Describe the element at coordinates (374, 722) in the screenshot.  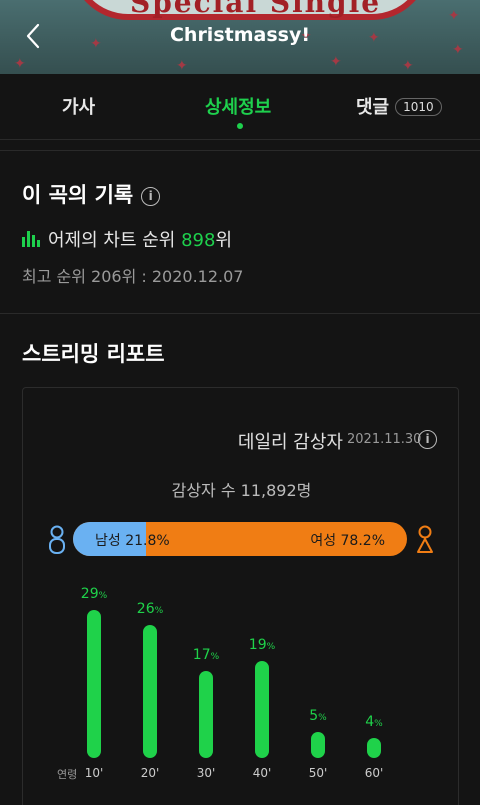
I see `age-pct-label: 4%` at that location.